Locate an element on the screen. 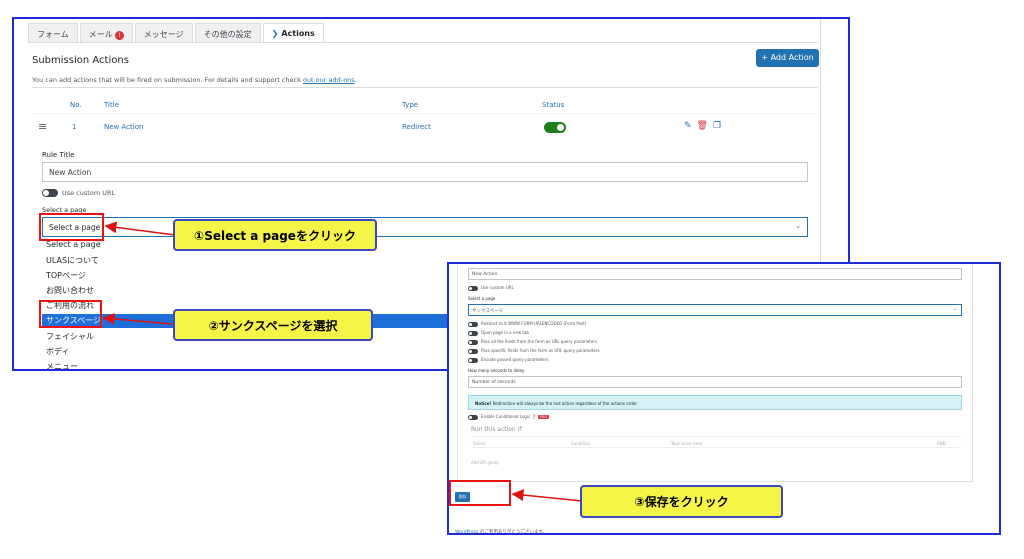 This screenshot has width=1024, height=559. callout-step3: ③保存をクリック is located at coordinates (681, 501).